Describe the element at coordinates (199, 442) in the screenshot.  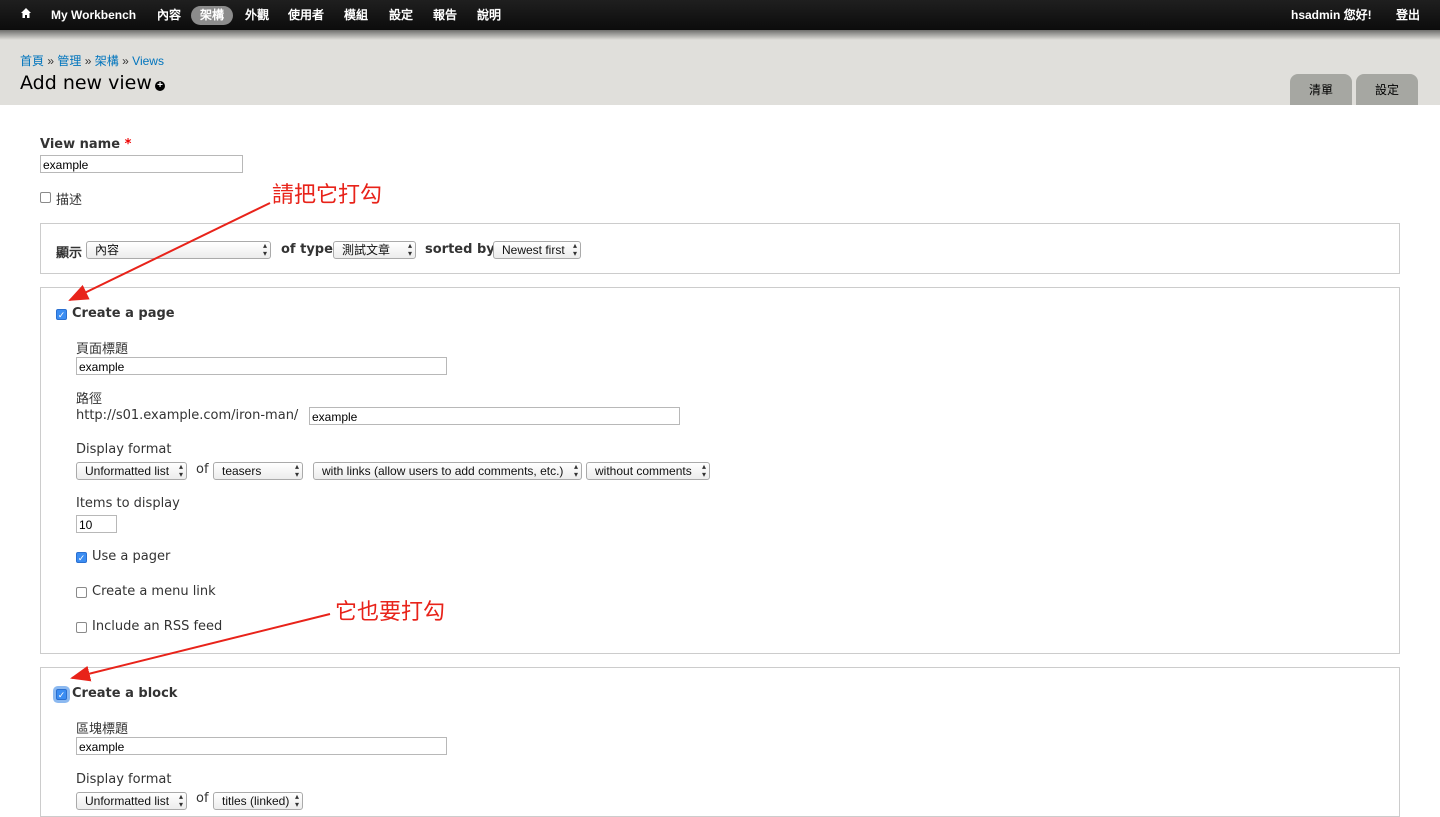
I see `annotation-arrows` at that location.